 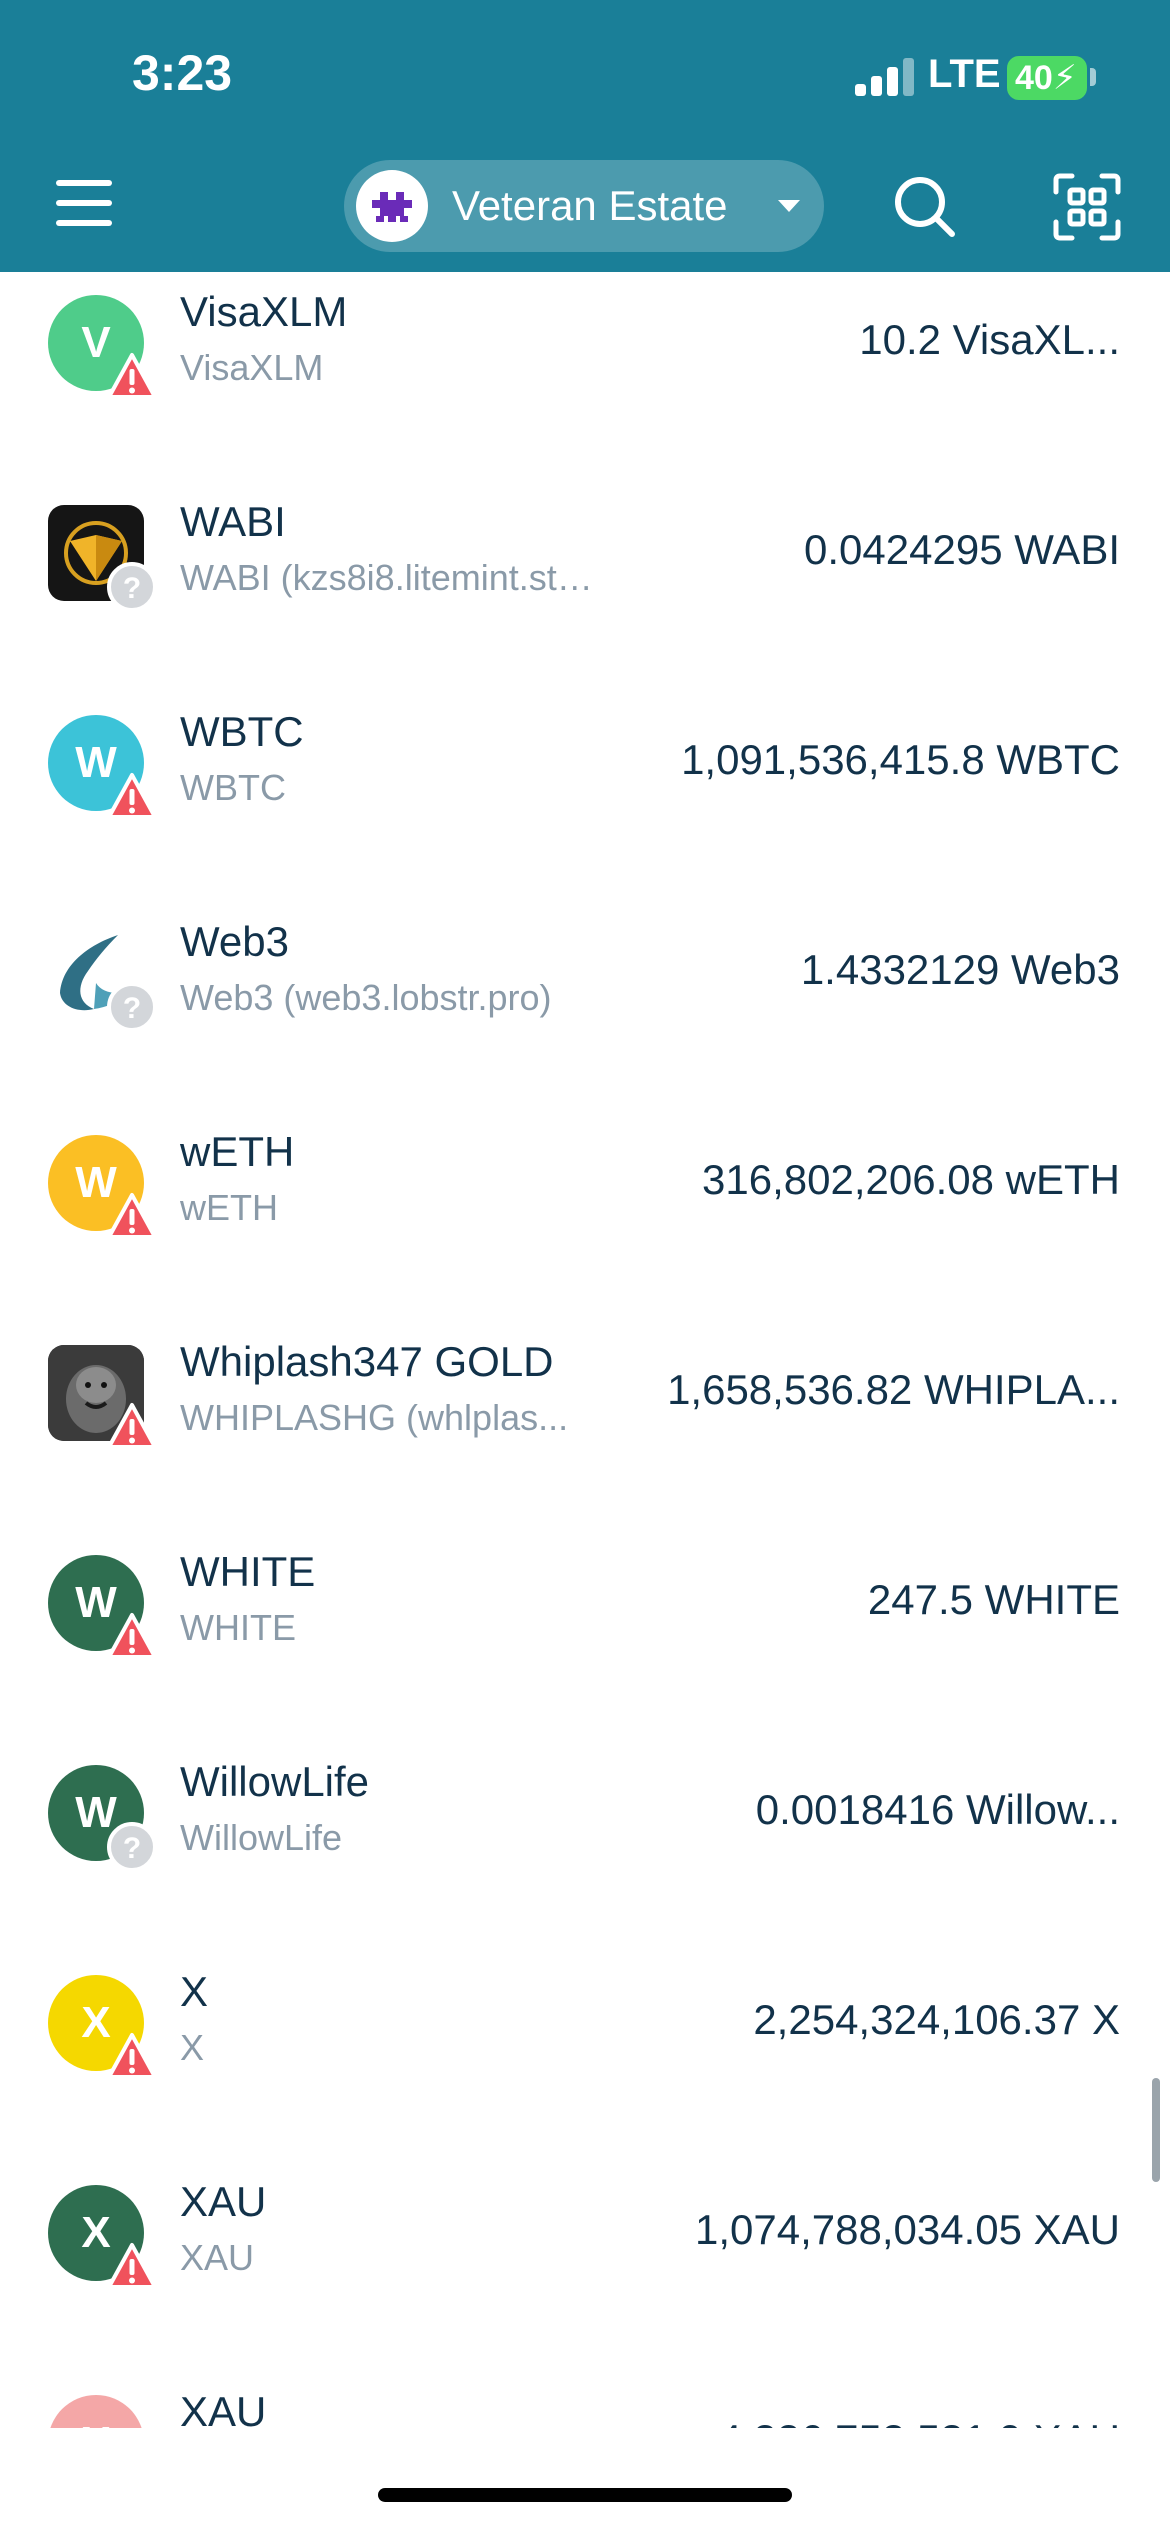 What do you see at coordinates (390, 577) in the screenshot?
I see `asset-subtitle: WABI (kzs8i8.litemint.store)` at bounding box center [390, 577].